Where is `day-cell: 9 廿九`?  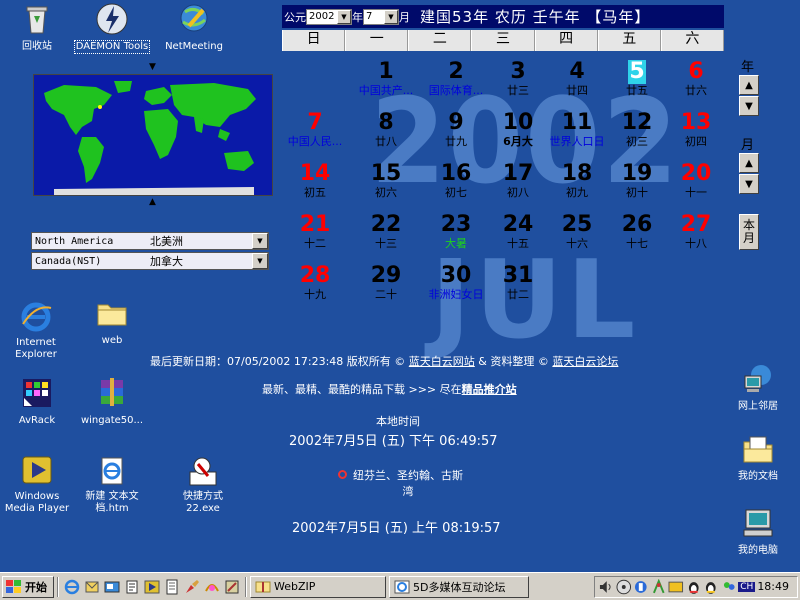
day-cell: 9 廿九 is located at coordinates (456, 130).